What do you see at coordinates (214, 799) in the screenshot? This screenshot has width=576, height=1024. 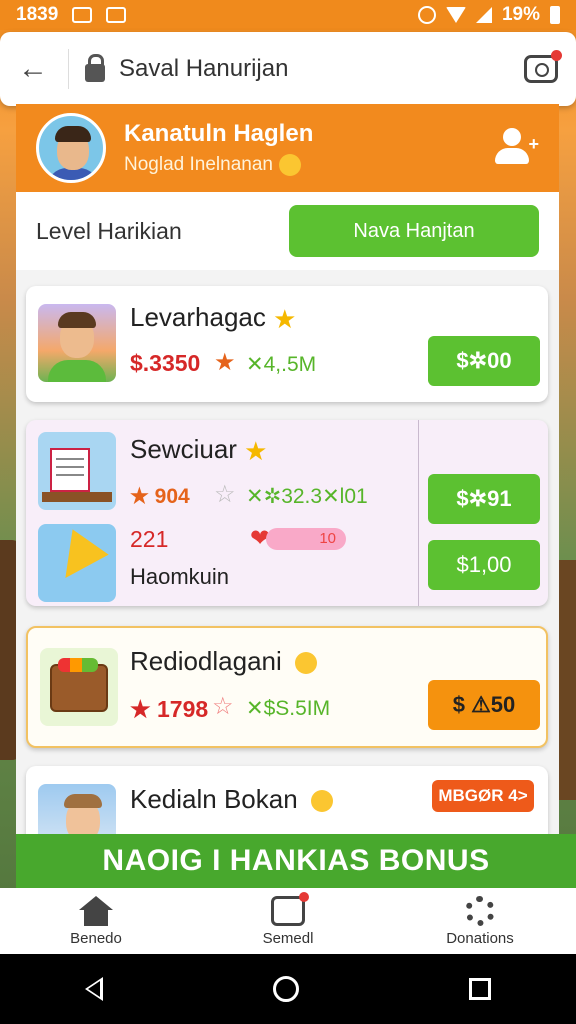 I see `card-title-text: Kedialn Bokan` at bounding box center [214, 799].